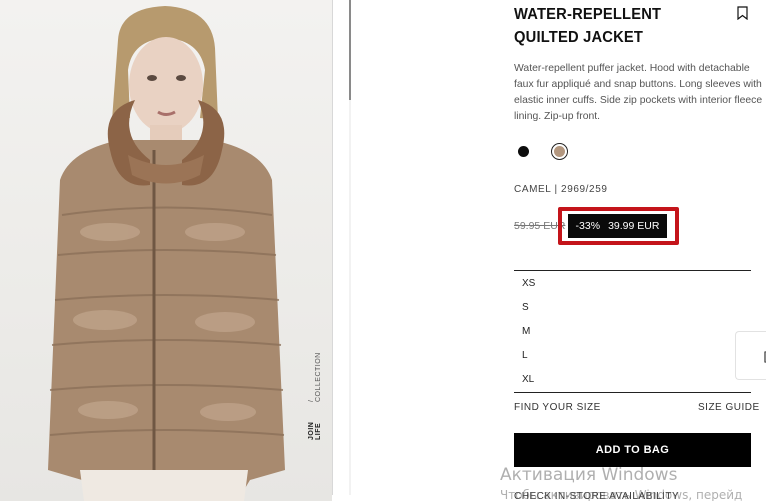 The height and width of the screenshot is (501, 766). What do you see at coordinates (523, 151) in the screenshot?
I see `color-swatch-black` at bounding box center [523, 151].